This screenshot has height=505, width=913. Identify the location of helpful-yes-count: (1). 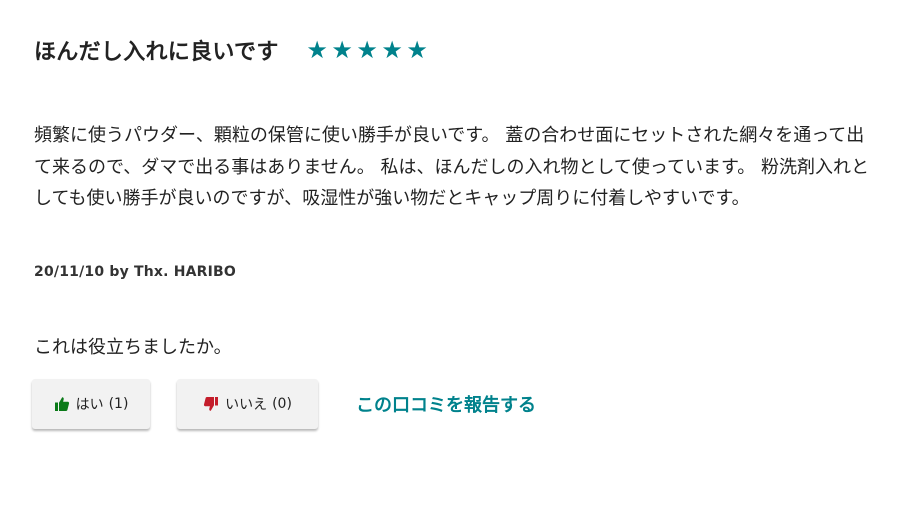
(118, 404).